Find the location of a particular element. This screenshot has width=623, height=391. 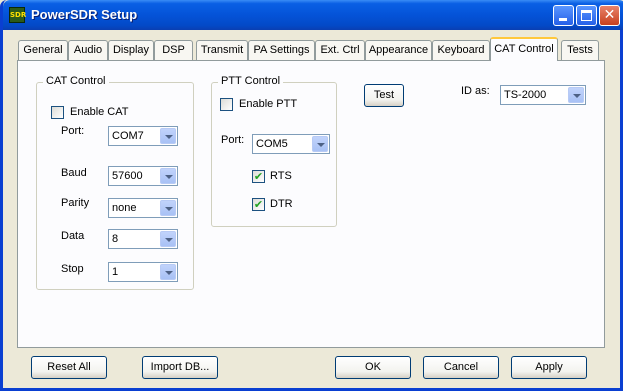

tab-pa-settings: PA Settings is located at coordinates (281, 50).